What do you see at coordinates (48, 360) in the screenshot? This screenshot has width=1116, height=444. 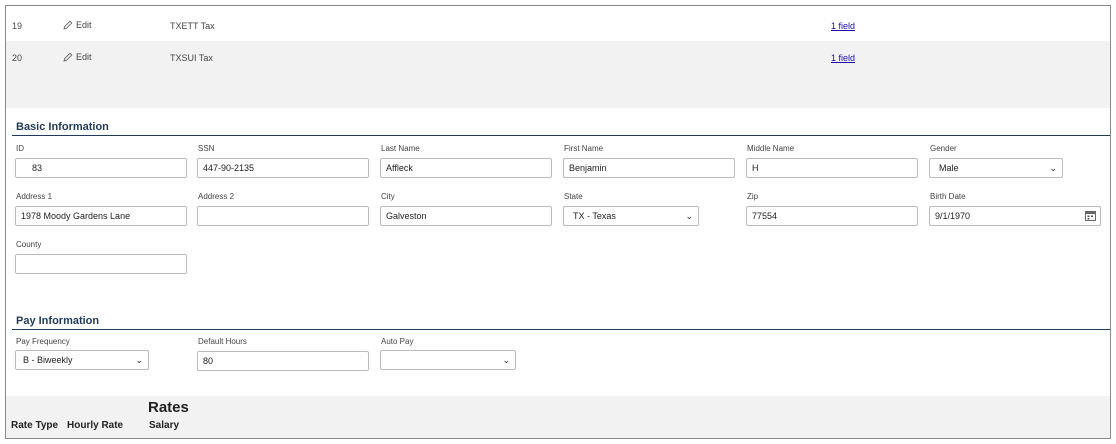 I see `pay-frequency-value: B - Biweekly` at bounding box center [48, 360].